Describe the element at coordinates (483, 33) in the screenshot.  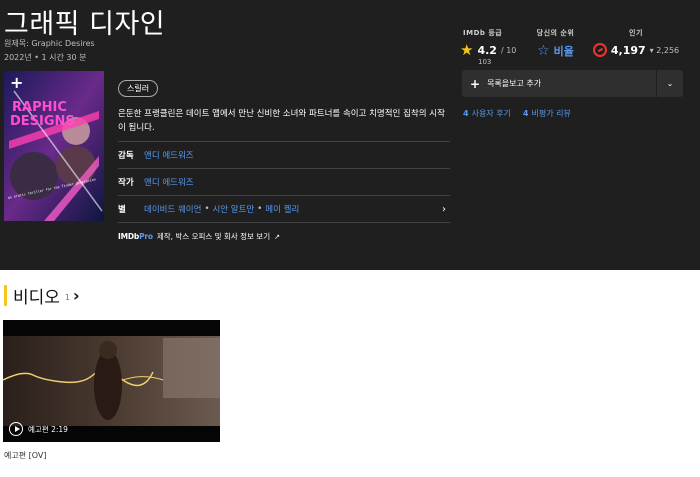
I see `imdb-rating-label: IMDb 등급` at that location.